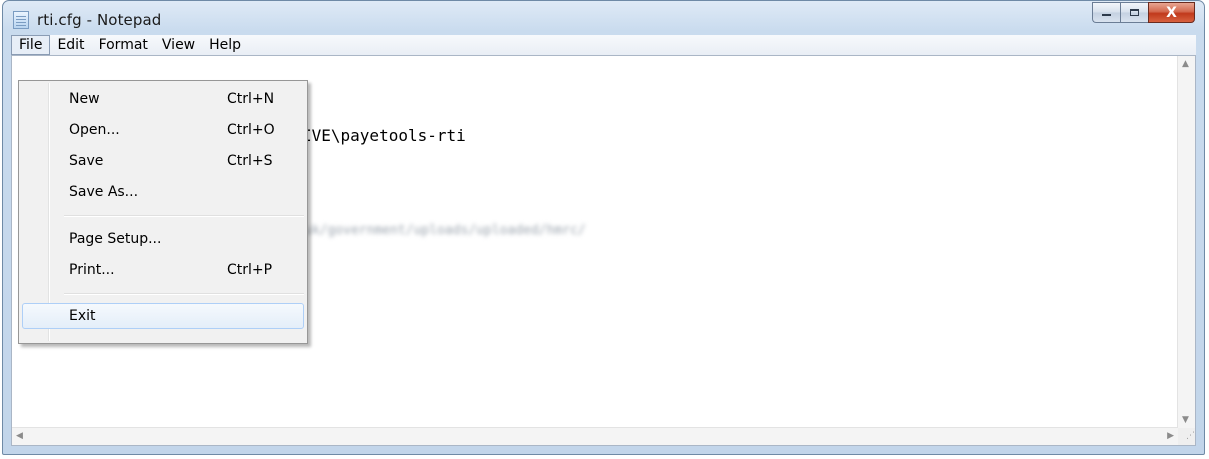  What do you see at coordinates (70, 45) in the screenshot?
I see `menu-edit: Edit` at bounding box center [70, 45].